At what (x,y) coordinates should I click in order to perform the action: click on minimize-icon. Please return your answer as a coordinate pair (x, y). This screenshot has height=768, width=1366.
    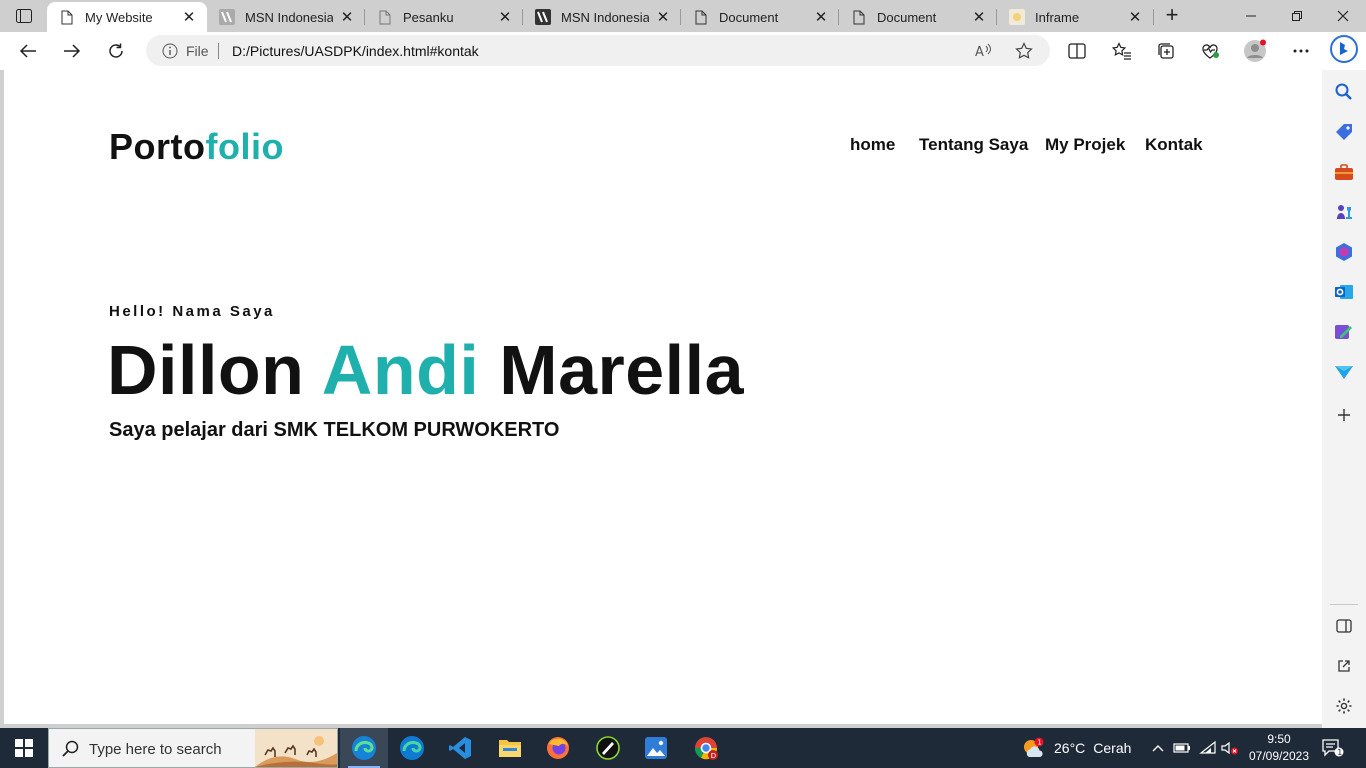
    Looking at the image, I should click on (1251, 16).